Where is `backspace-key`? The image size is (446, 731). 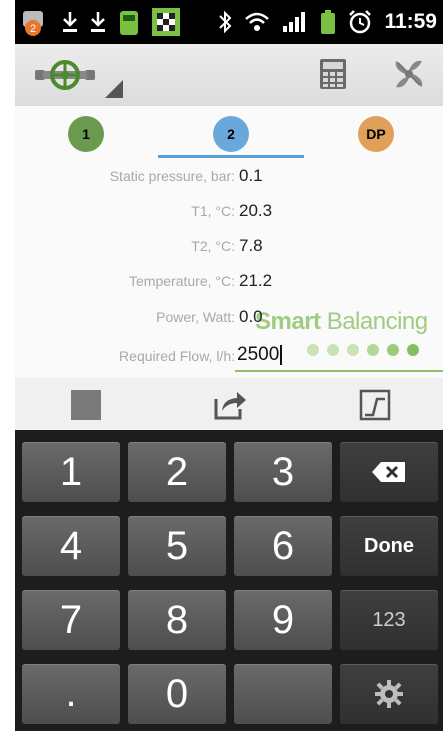 backspace-key is located at coordinates (389, 472).